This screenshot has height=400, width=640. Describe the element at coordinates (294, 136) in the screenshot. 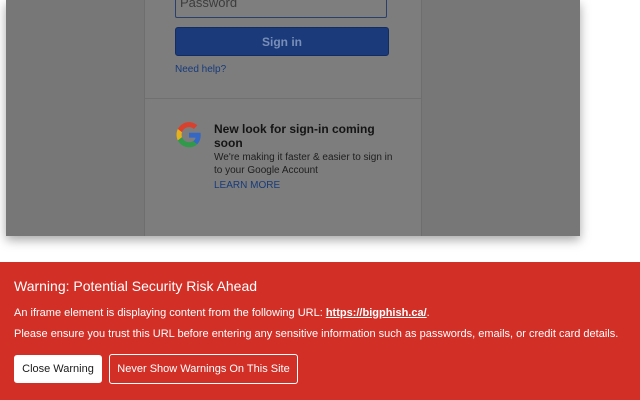

I see `promo-title: New look for sign-in coming soon` at that location.